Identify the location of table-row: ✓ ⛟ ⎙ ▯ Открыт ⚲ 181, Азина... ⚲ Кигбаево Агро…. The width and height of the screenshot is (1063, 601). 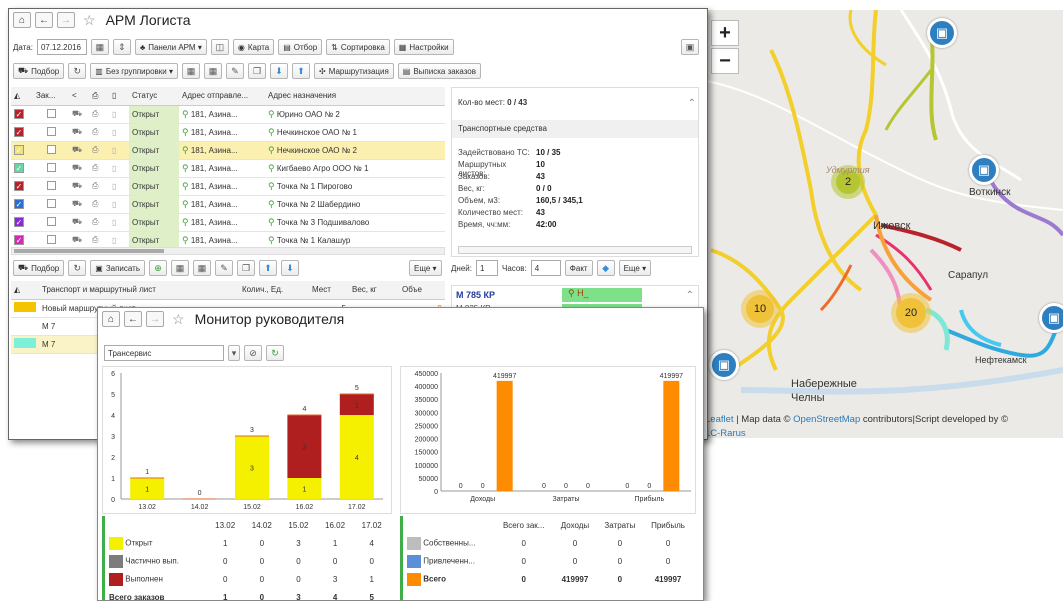
(228, 168).